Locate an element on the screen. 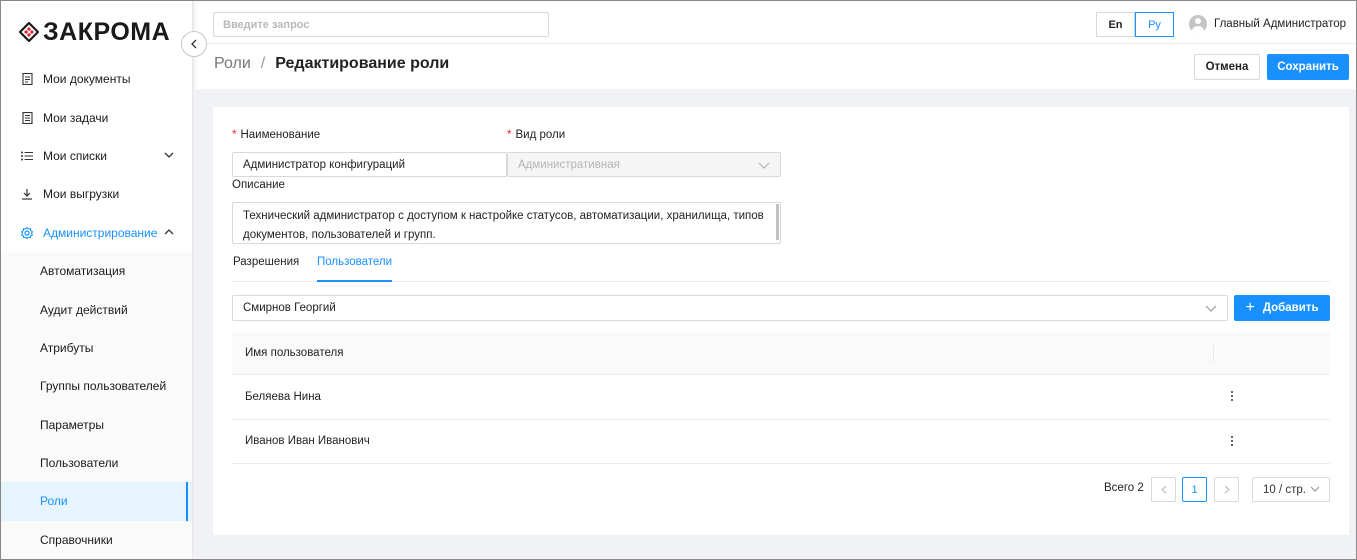 This screenshot has width=1357, height=560. sidebar-item-my-documents: Мои документы is located at coordinates (96, 79).